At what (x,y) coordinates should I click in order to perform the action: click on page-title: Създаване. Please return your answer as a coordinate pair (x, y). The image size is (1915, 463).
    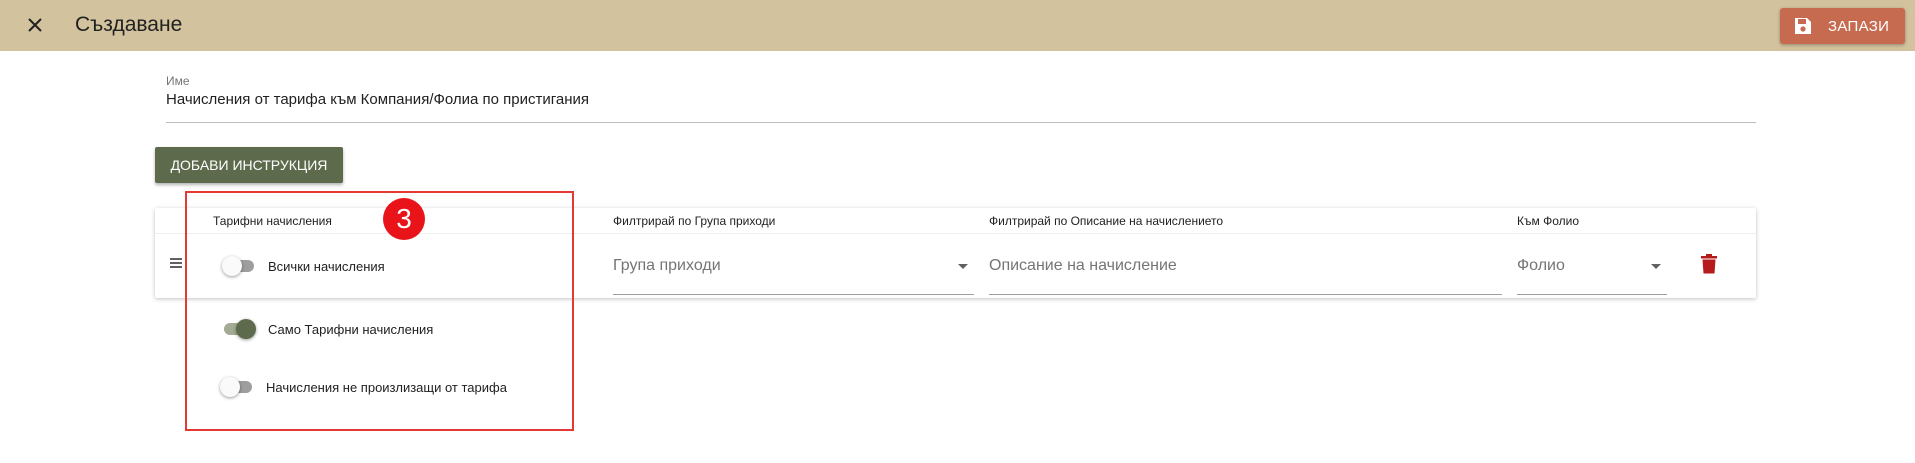
    Looking at the image, I should click on (129, 24).